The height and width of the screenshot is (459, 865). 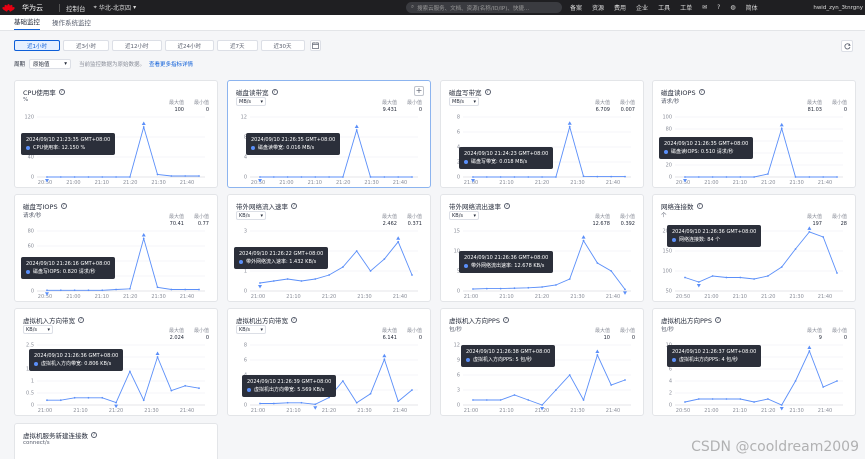 What do you see at coordinates (289, 382) in the screenshot?
I see `tooltip-time: 2024/09/10 21:26:39 GMT+08:00` at bounding box center [289, 382].